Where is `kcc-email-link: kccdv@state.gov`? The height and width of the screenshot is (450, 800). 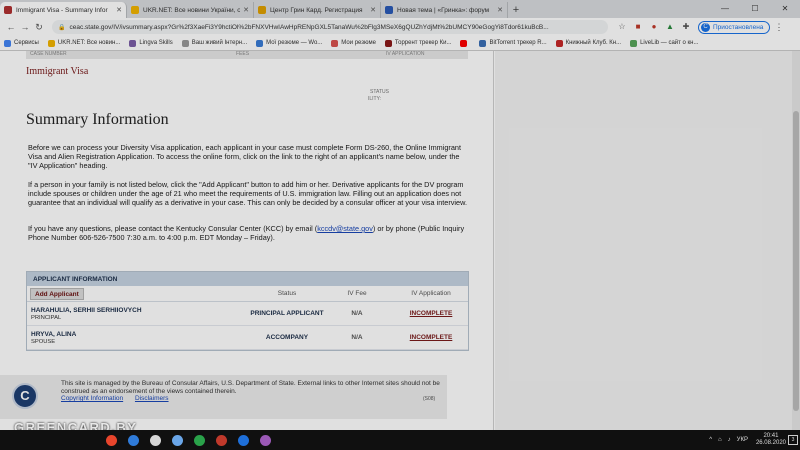
kcc-email-link: kccdv@state.gov is located at coordinates (345, 228).